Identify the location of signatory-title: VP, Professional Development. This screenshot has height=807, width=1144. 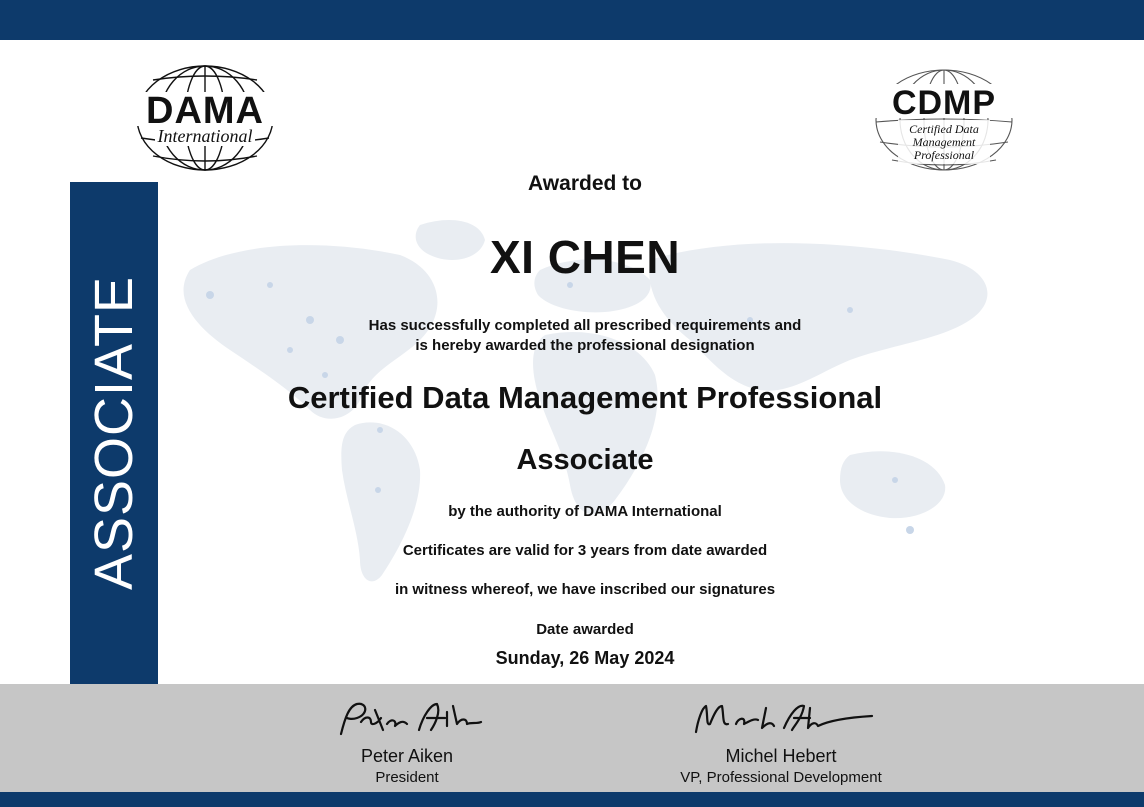
(781, 777).